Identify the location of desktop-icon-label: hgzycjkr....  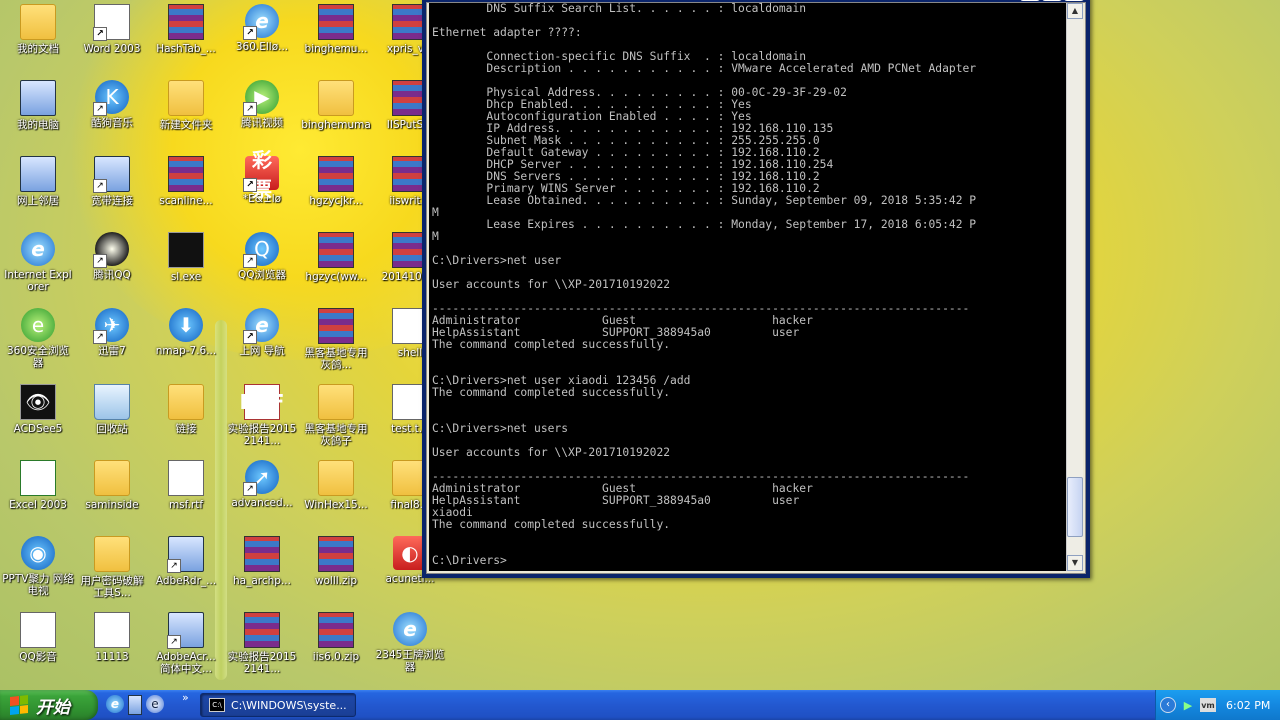
(336, 201).